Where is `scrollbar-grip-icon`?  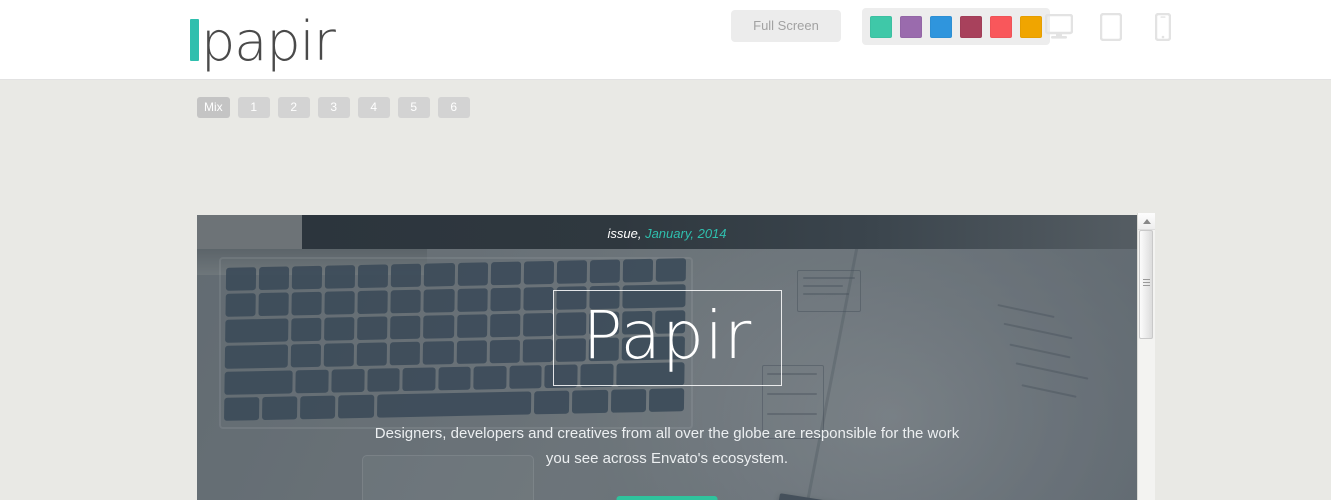 scrollbar-grip-icon is located at coordinates (1146, 283).